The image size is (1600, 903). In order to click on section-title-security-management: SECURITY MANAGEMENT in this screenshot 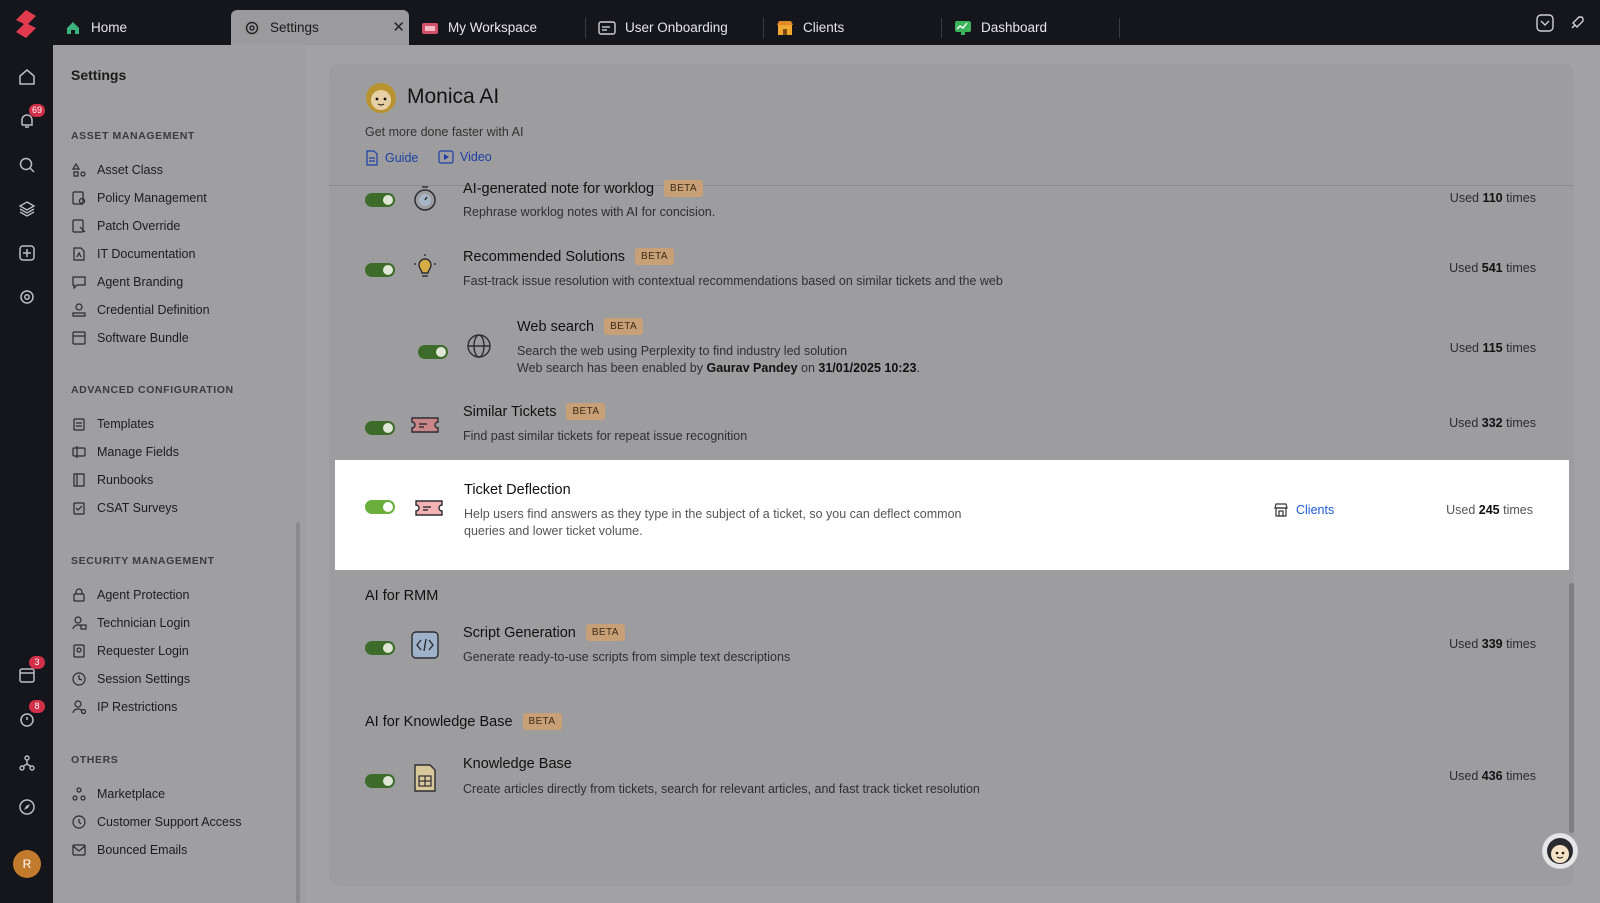, I will do `click(143, 561)`.